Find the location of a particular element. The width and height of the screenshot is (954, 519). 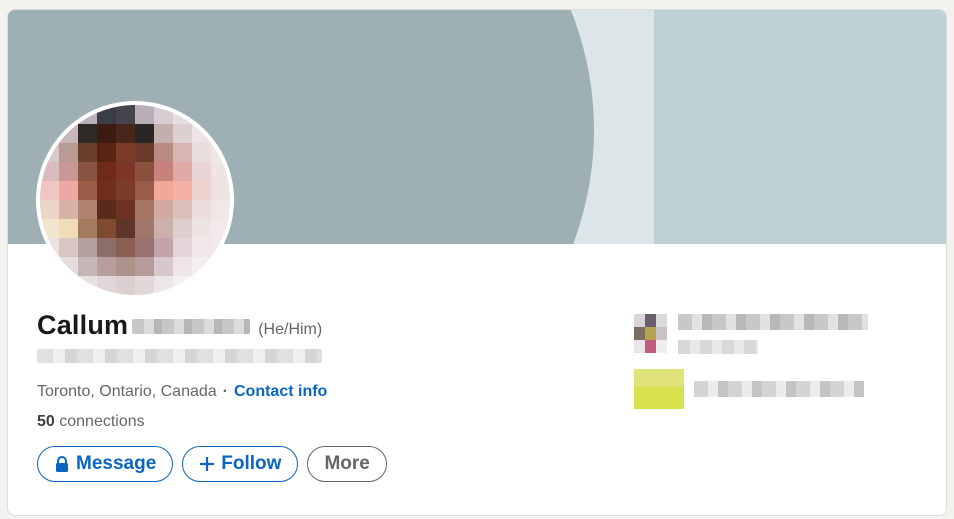

location-row: Toronto, Ontario, Canada · Contact info is located at coordinates (212, 392).